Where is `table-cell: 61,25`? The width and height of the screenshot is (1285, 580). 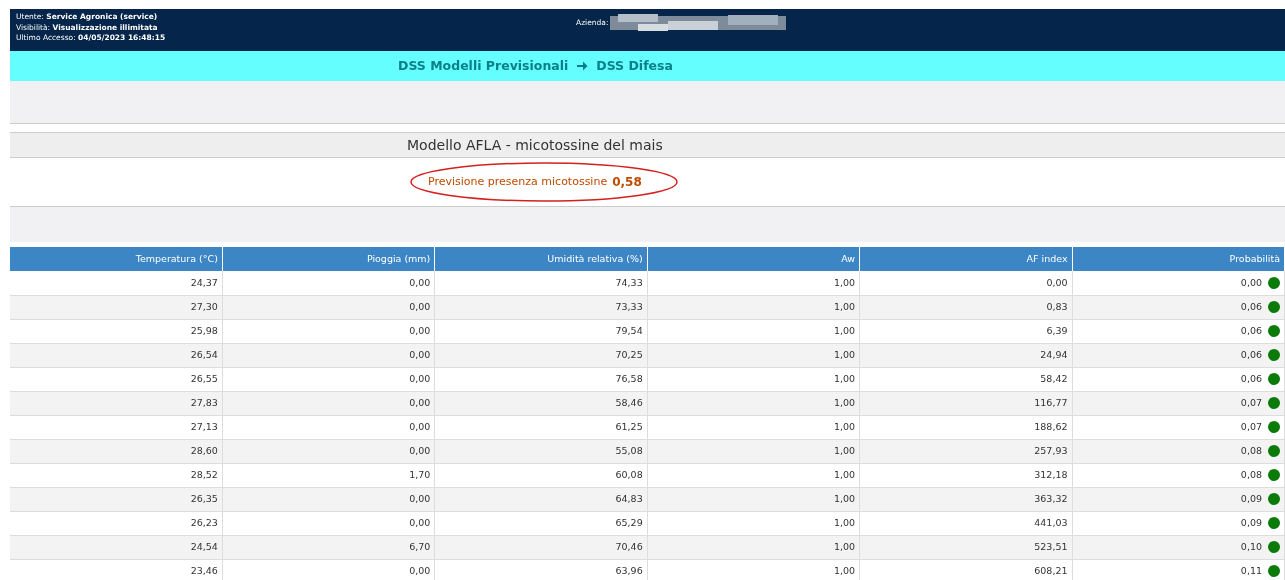 table-cell: 61,25 is located at coordinates (541, 427).